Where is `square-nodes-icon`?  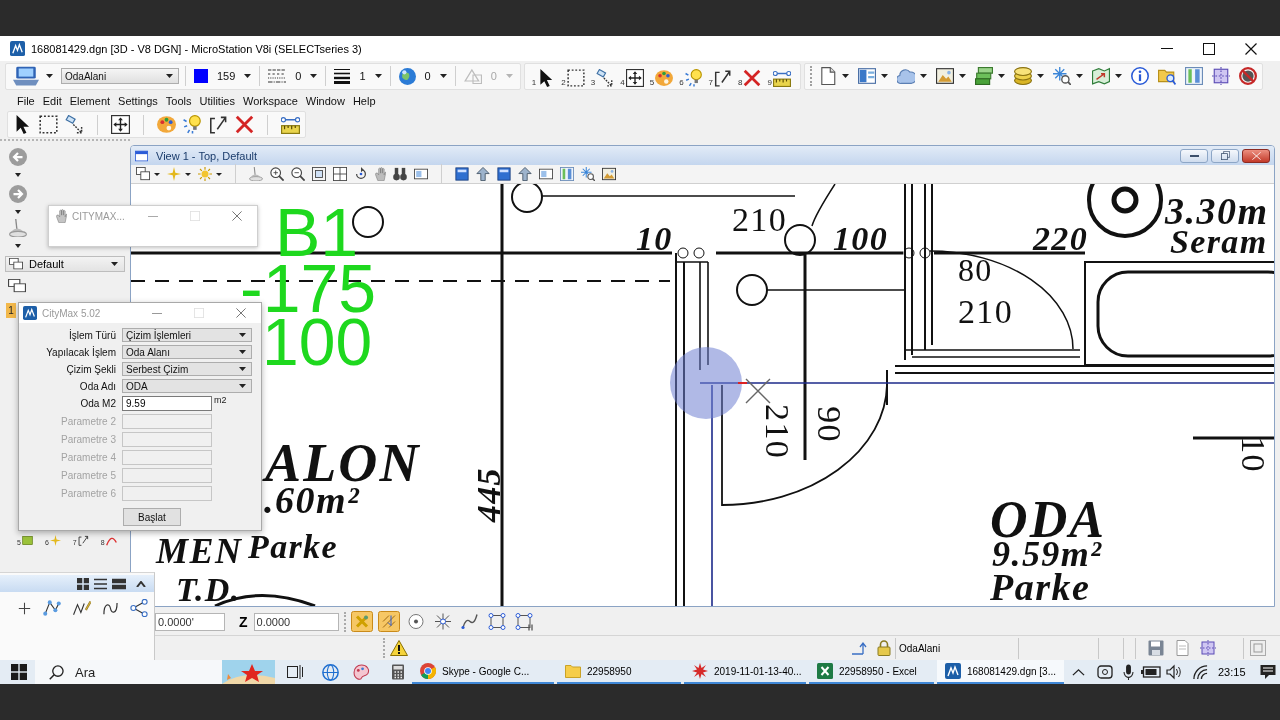
square-nodes-icon is located at coordinates (496, 621).